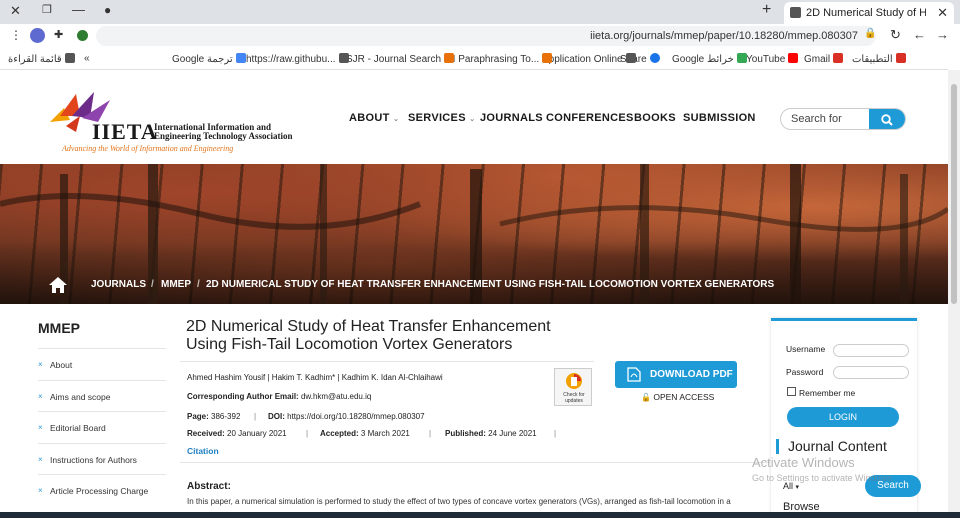  Describe the element at coordinates (374, 118) in the screenshot. I see `nav-about: ABOUT ⌄` at that location.